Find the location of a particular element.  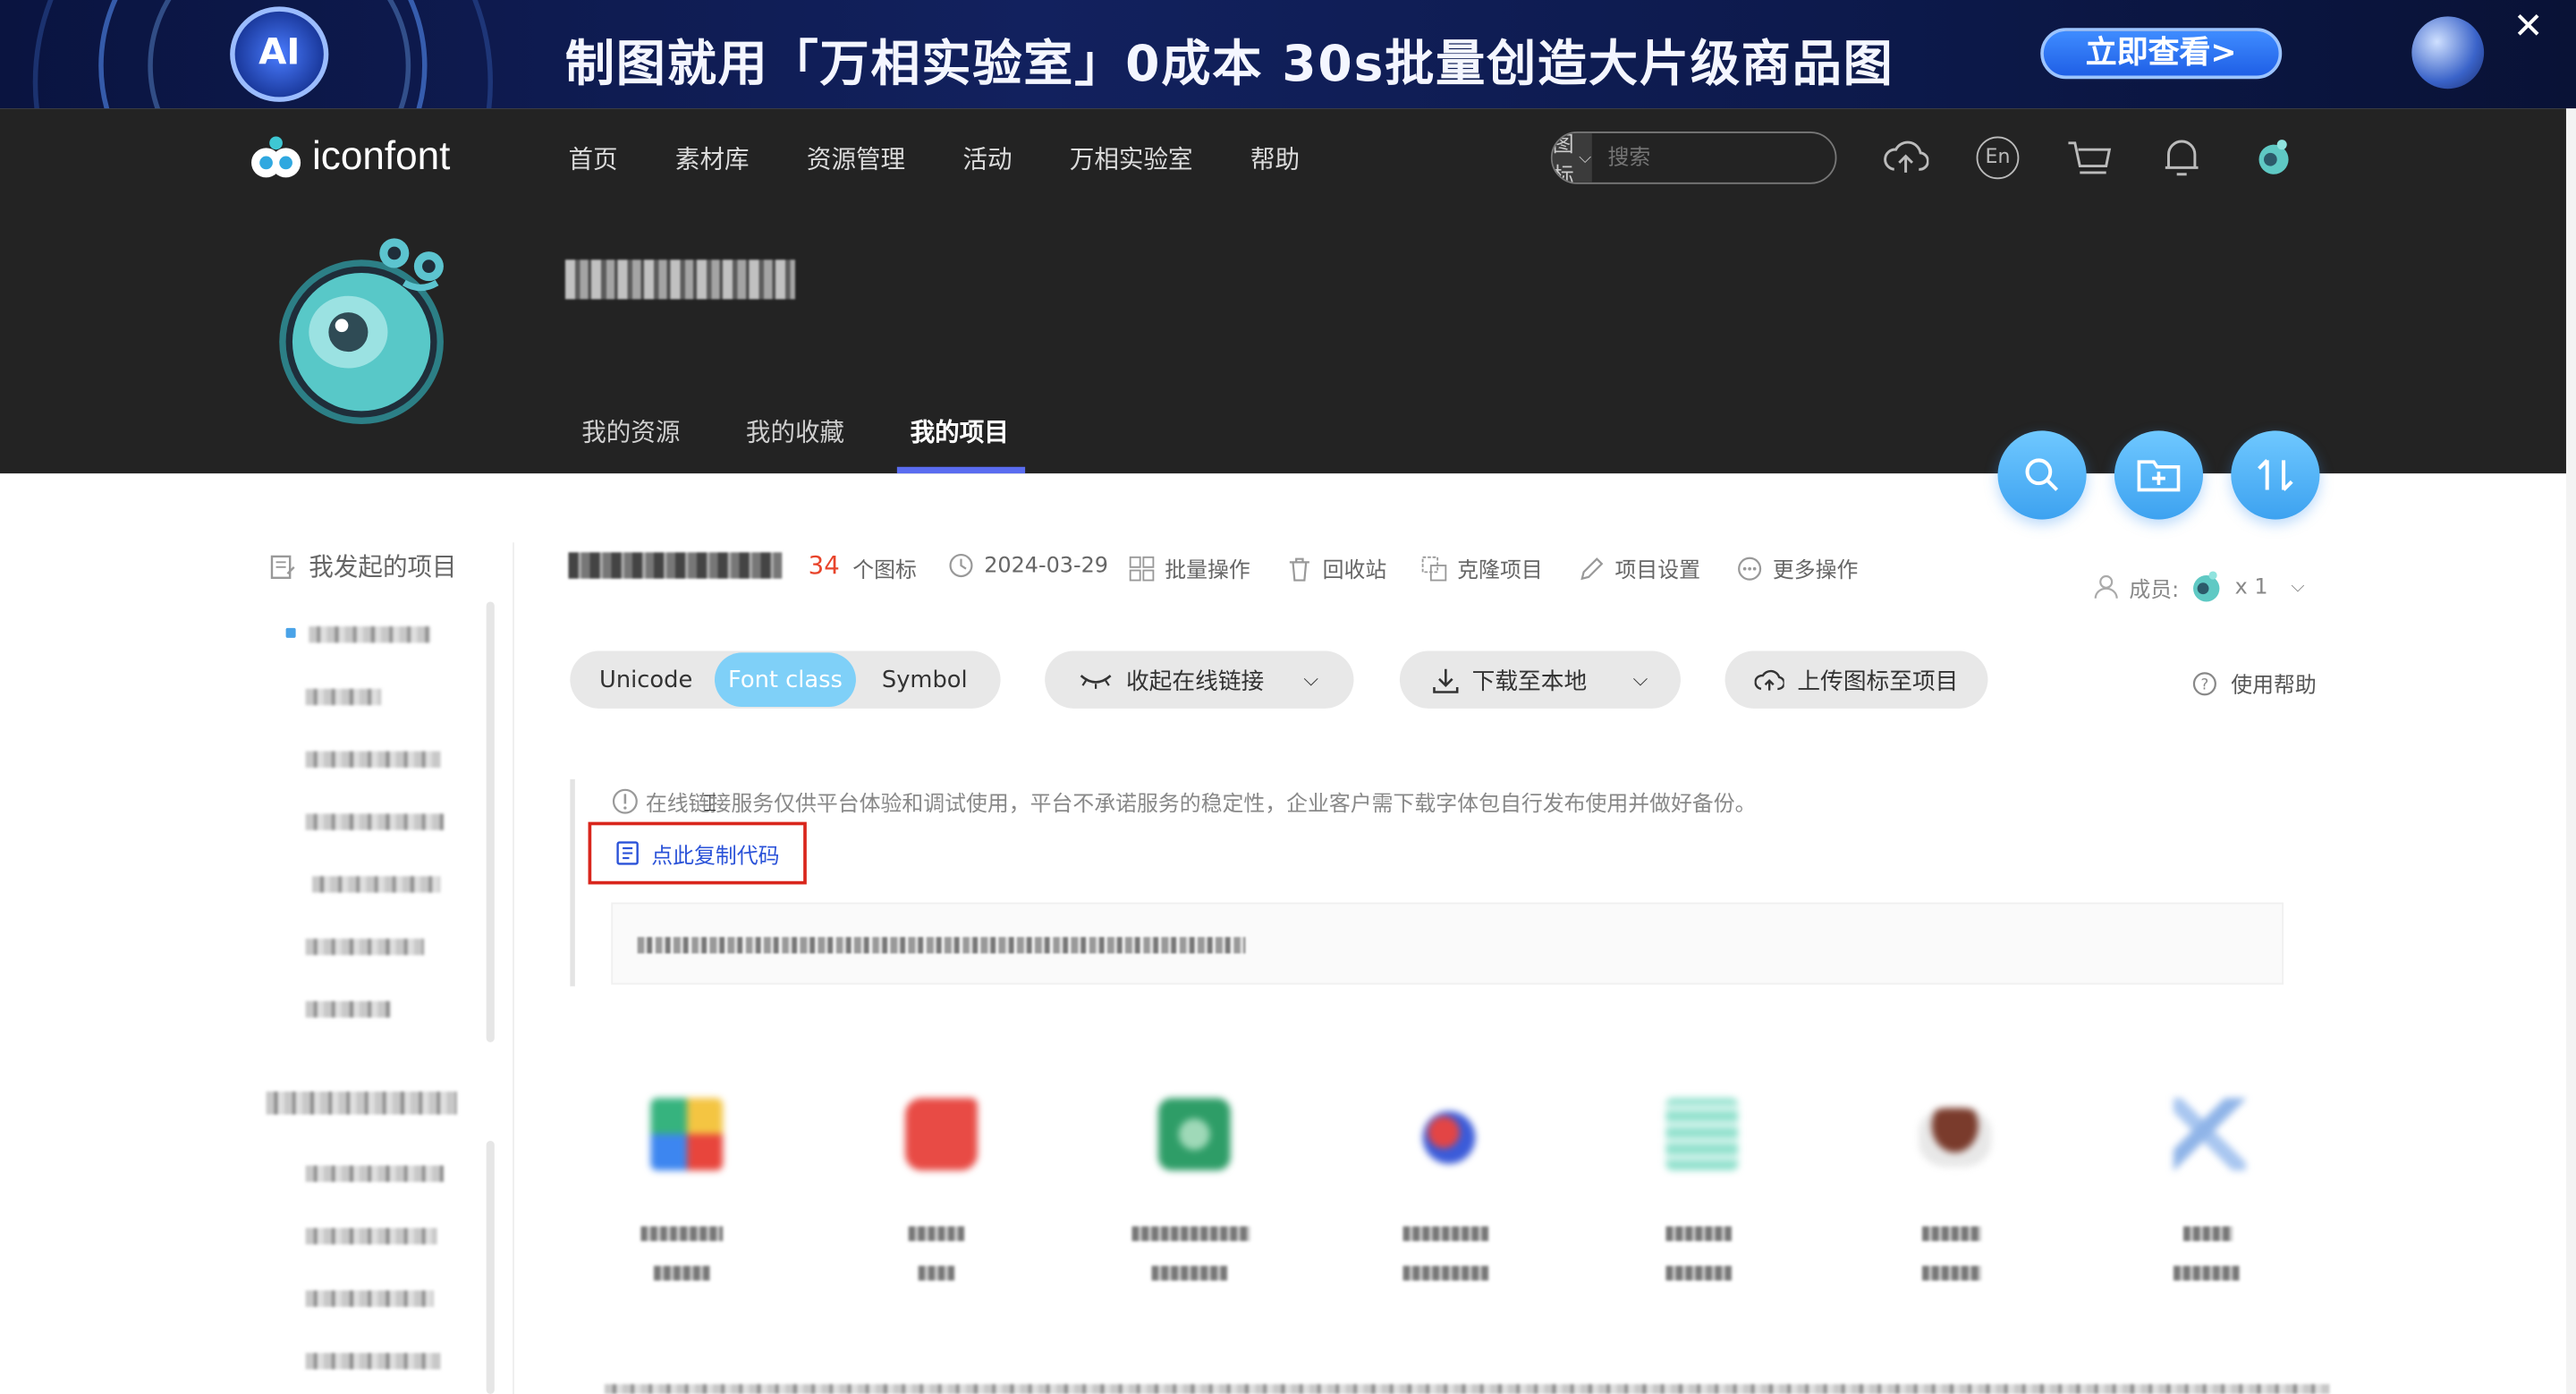

search-type-select: 图标 ⌵ is located at coordinates (1572, 157).